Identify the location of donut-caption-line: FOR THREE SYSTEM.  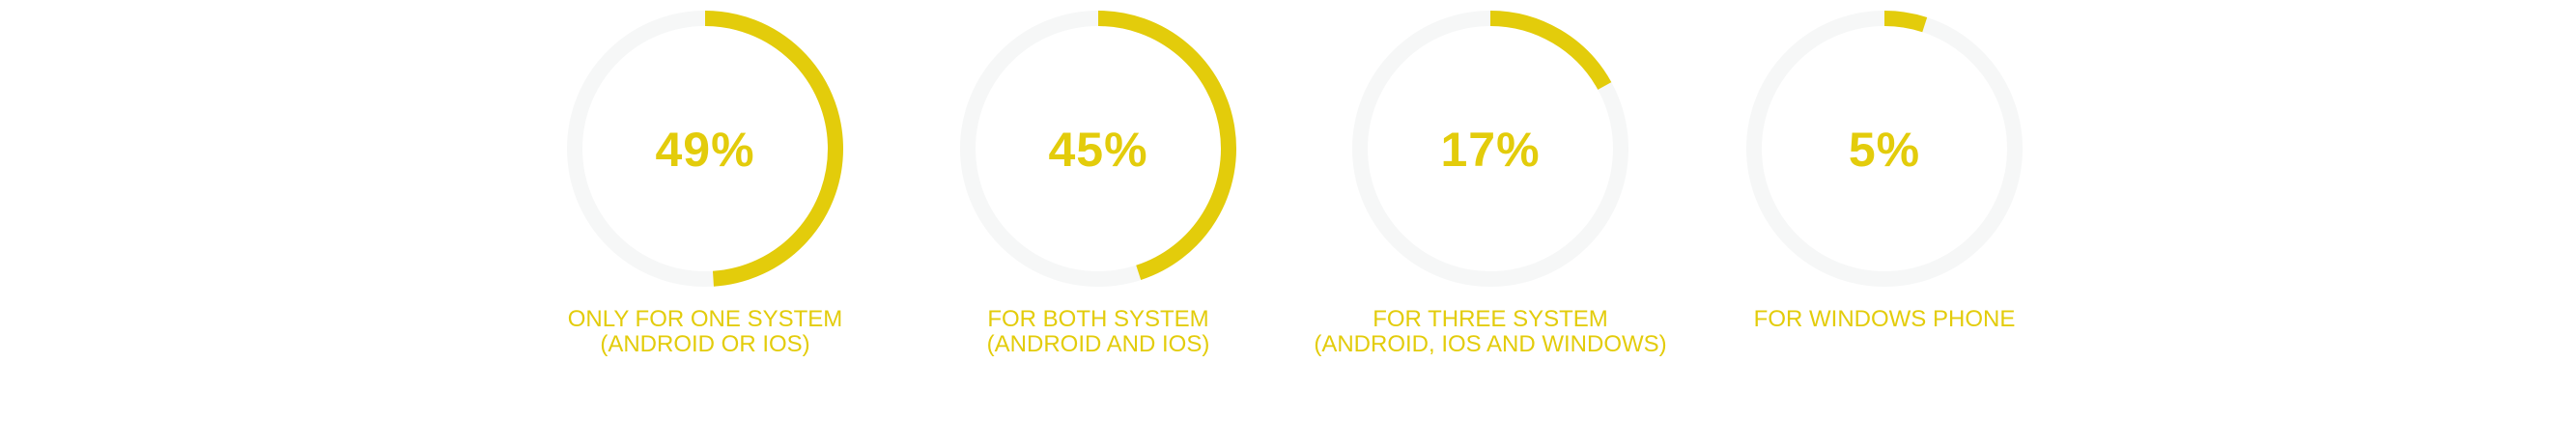
(1490, 319).